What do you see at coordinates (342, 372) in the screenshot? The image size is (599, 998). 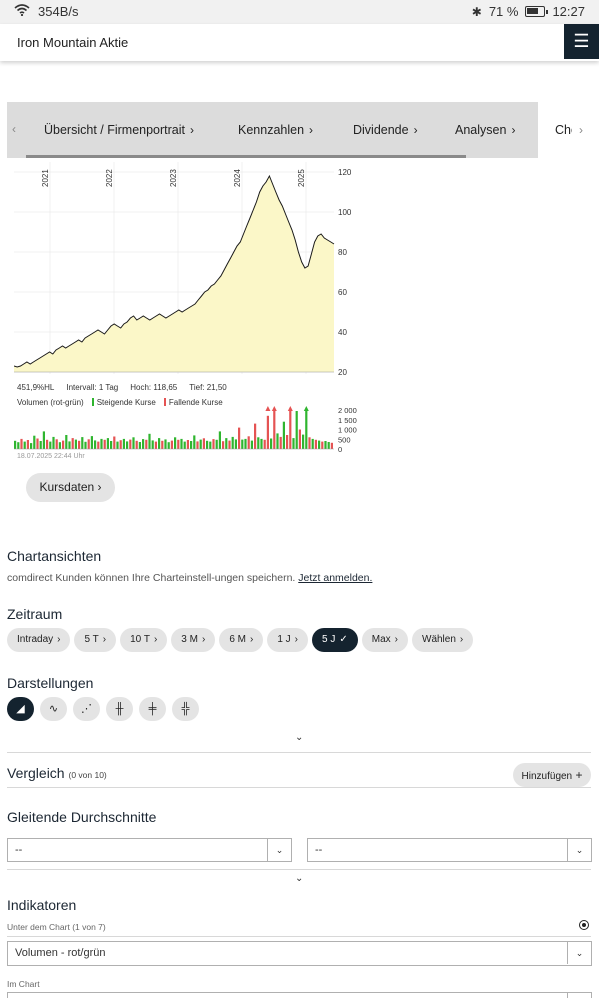 I see `y-tick-label: 20` at bounding box center [342, 372].